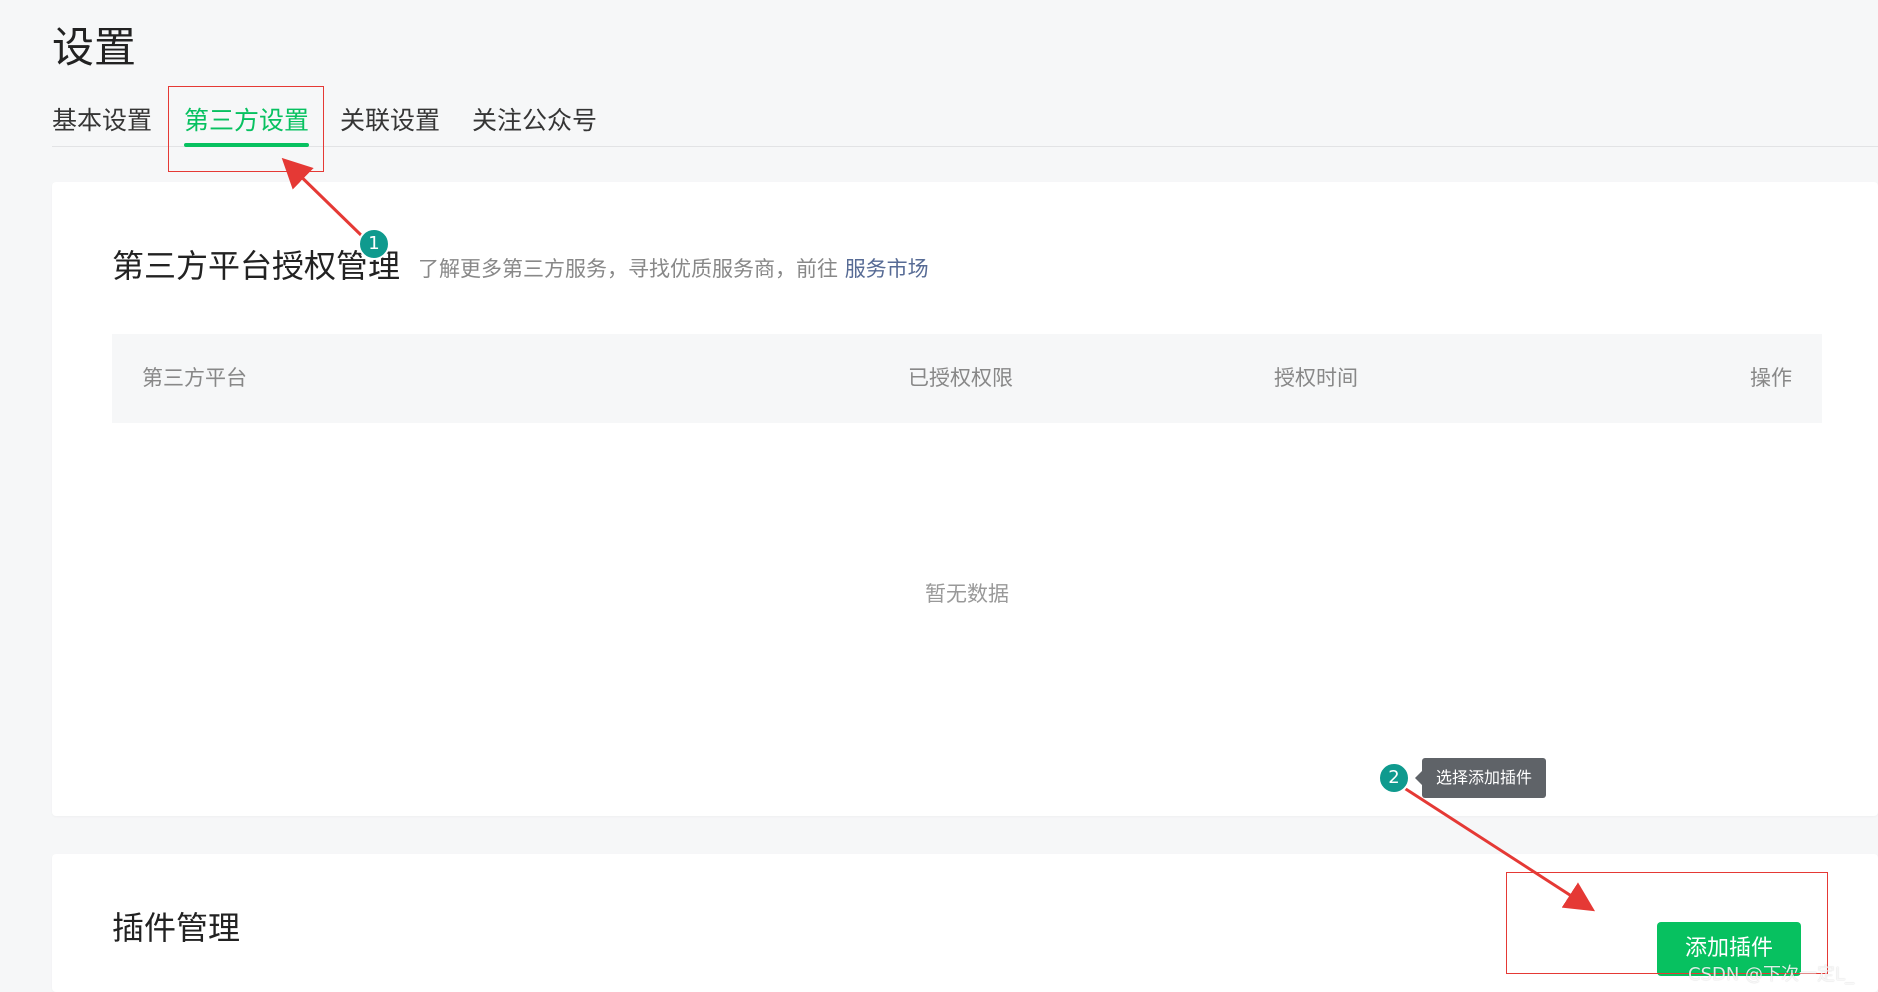  Describe the element at coordinates (534, 121) in the screenshot. I see `tab-follow-official-account: 关注公众号` at that location.